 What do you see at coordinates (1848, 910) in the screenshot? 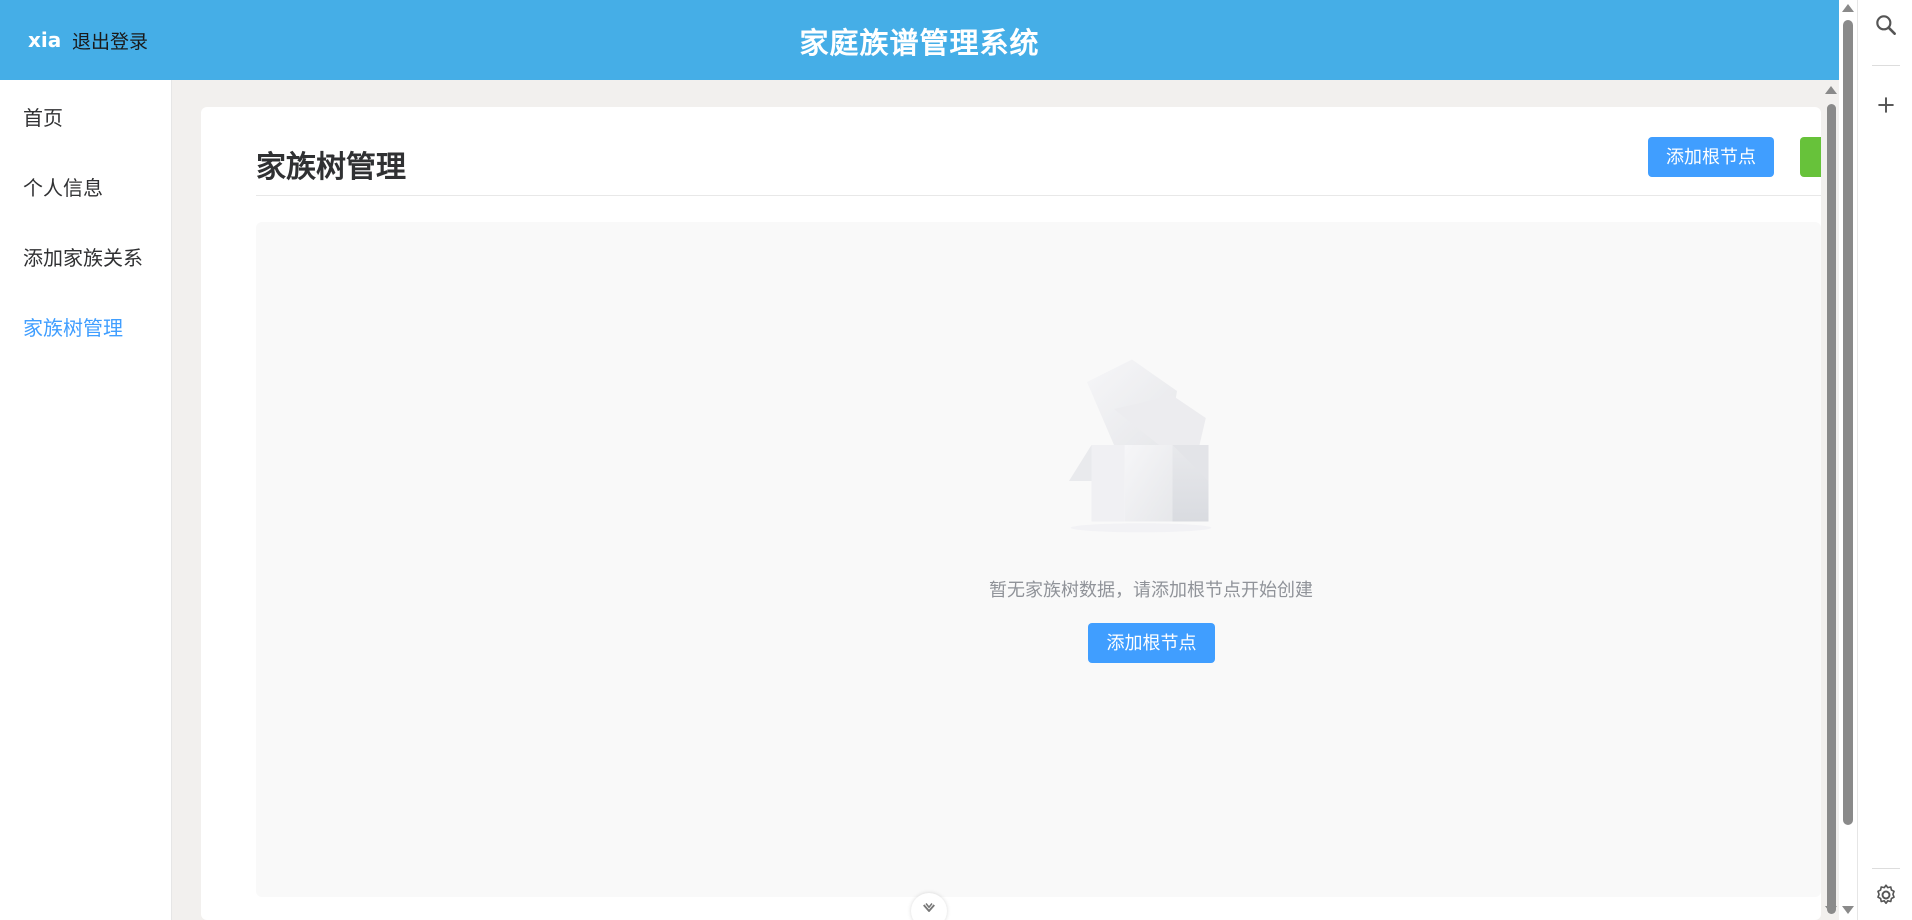
I see `window-scroll-down-icon` at bounding box center [1848, 910].